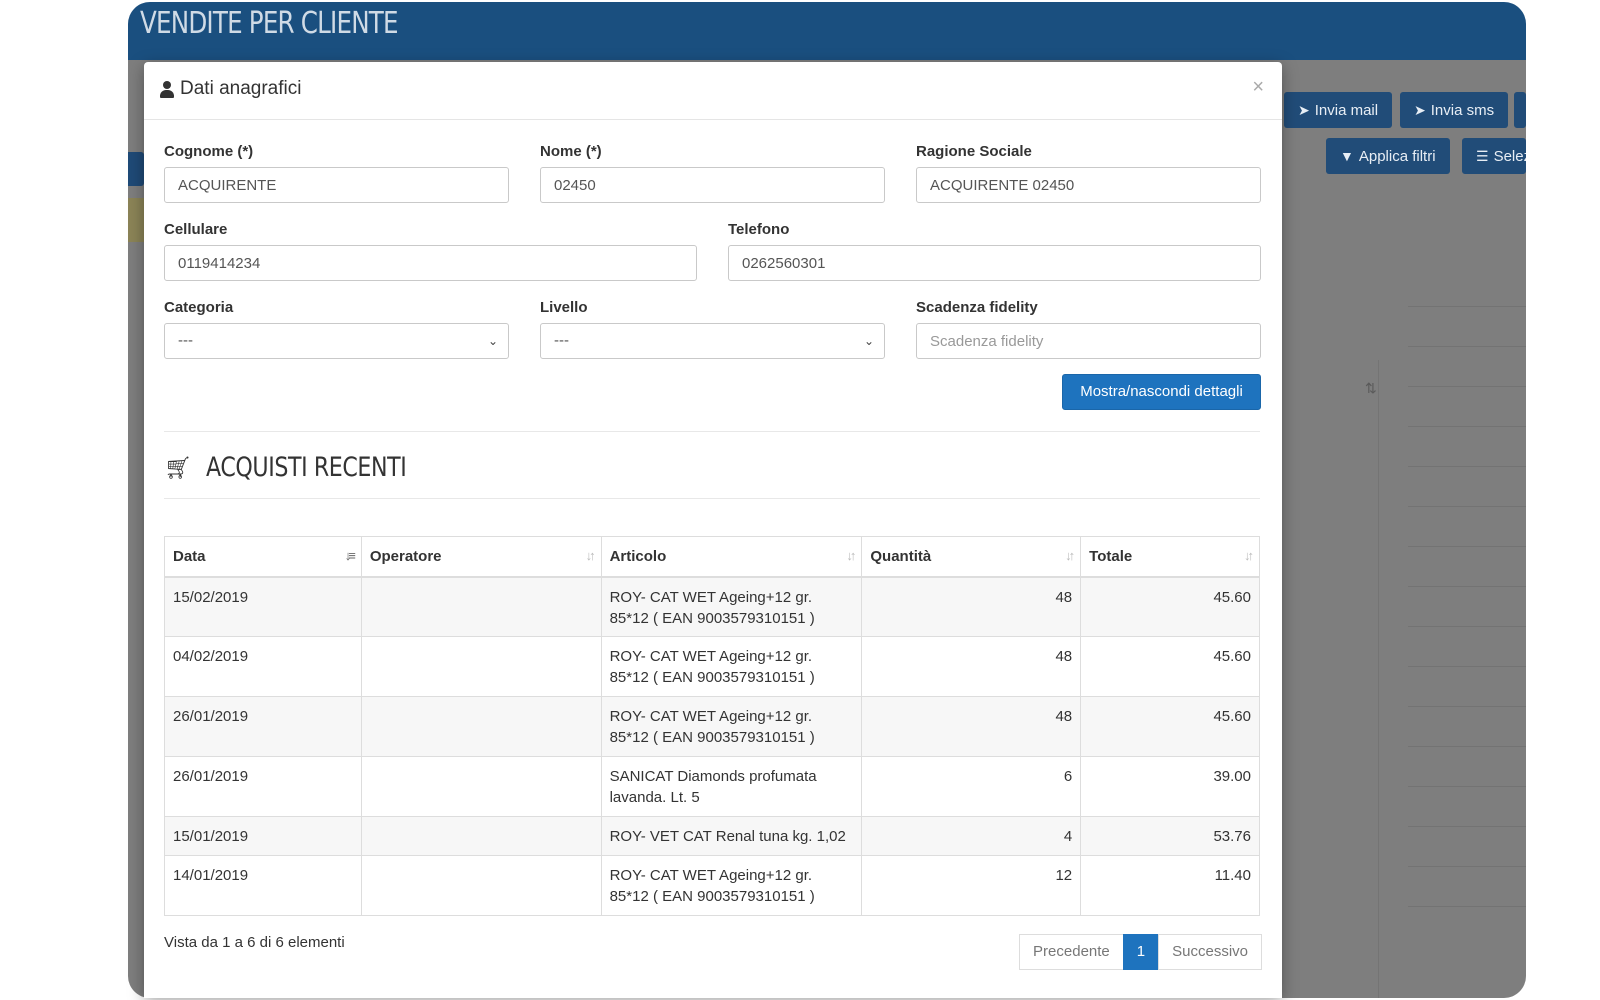 The width and height of the screenshot is (1600, 1000). What do you see at coordinates (350, 555) in the screenshot?
I see `sort-desc-icon: ↓≡` at bounding box center [350, 555].